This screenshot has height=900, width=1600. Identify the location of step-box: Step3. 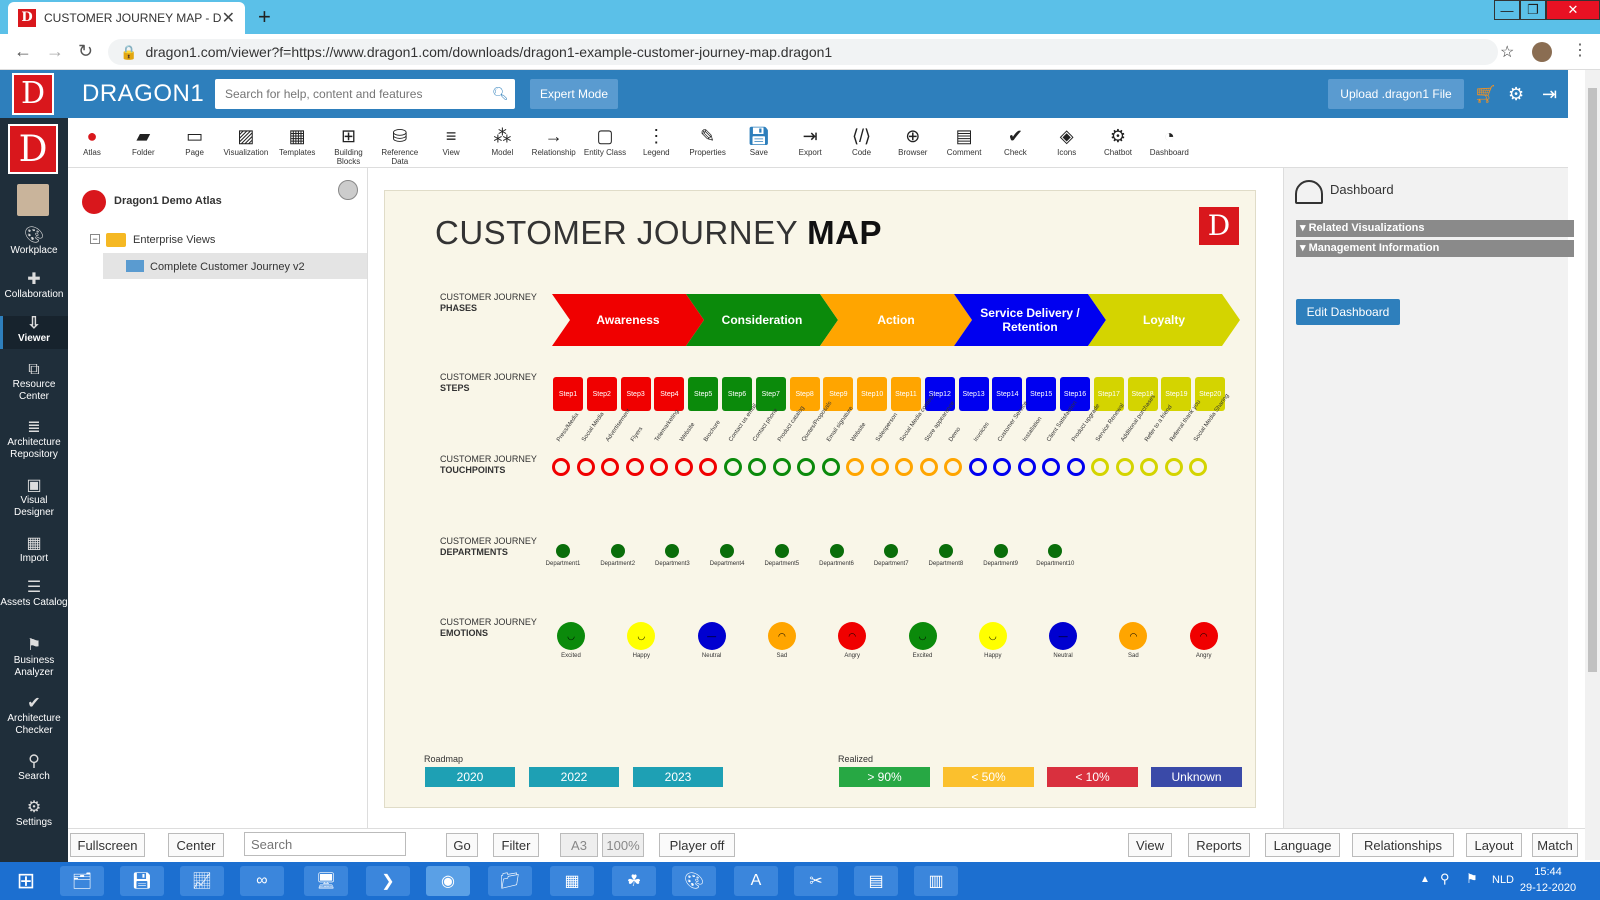
(635, 394).